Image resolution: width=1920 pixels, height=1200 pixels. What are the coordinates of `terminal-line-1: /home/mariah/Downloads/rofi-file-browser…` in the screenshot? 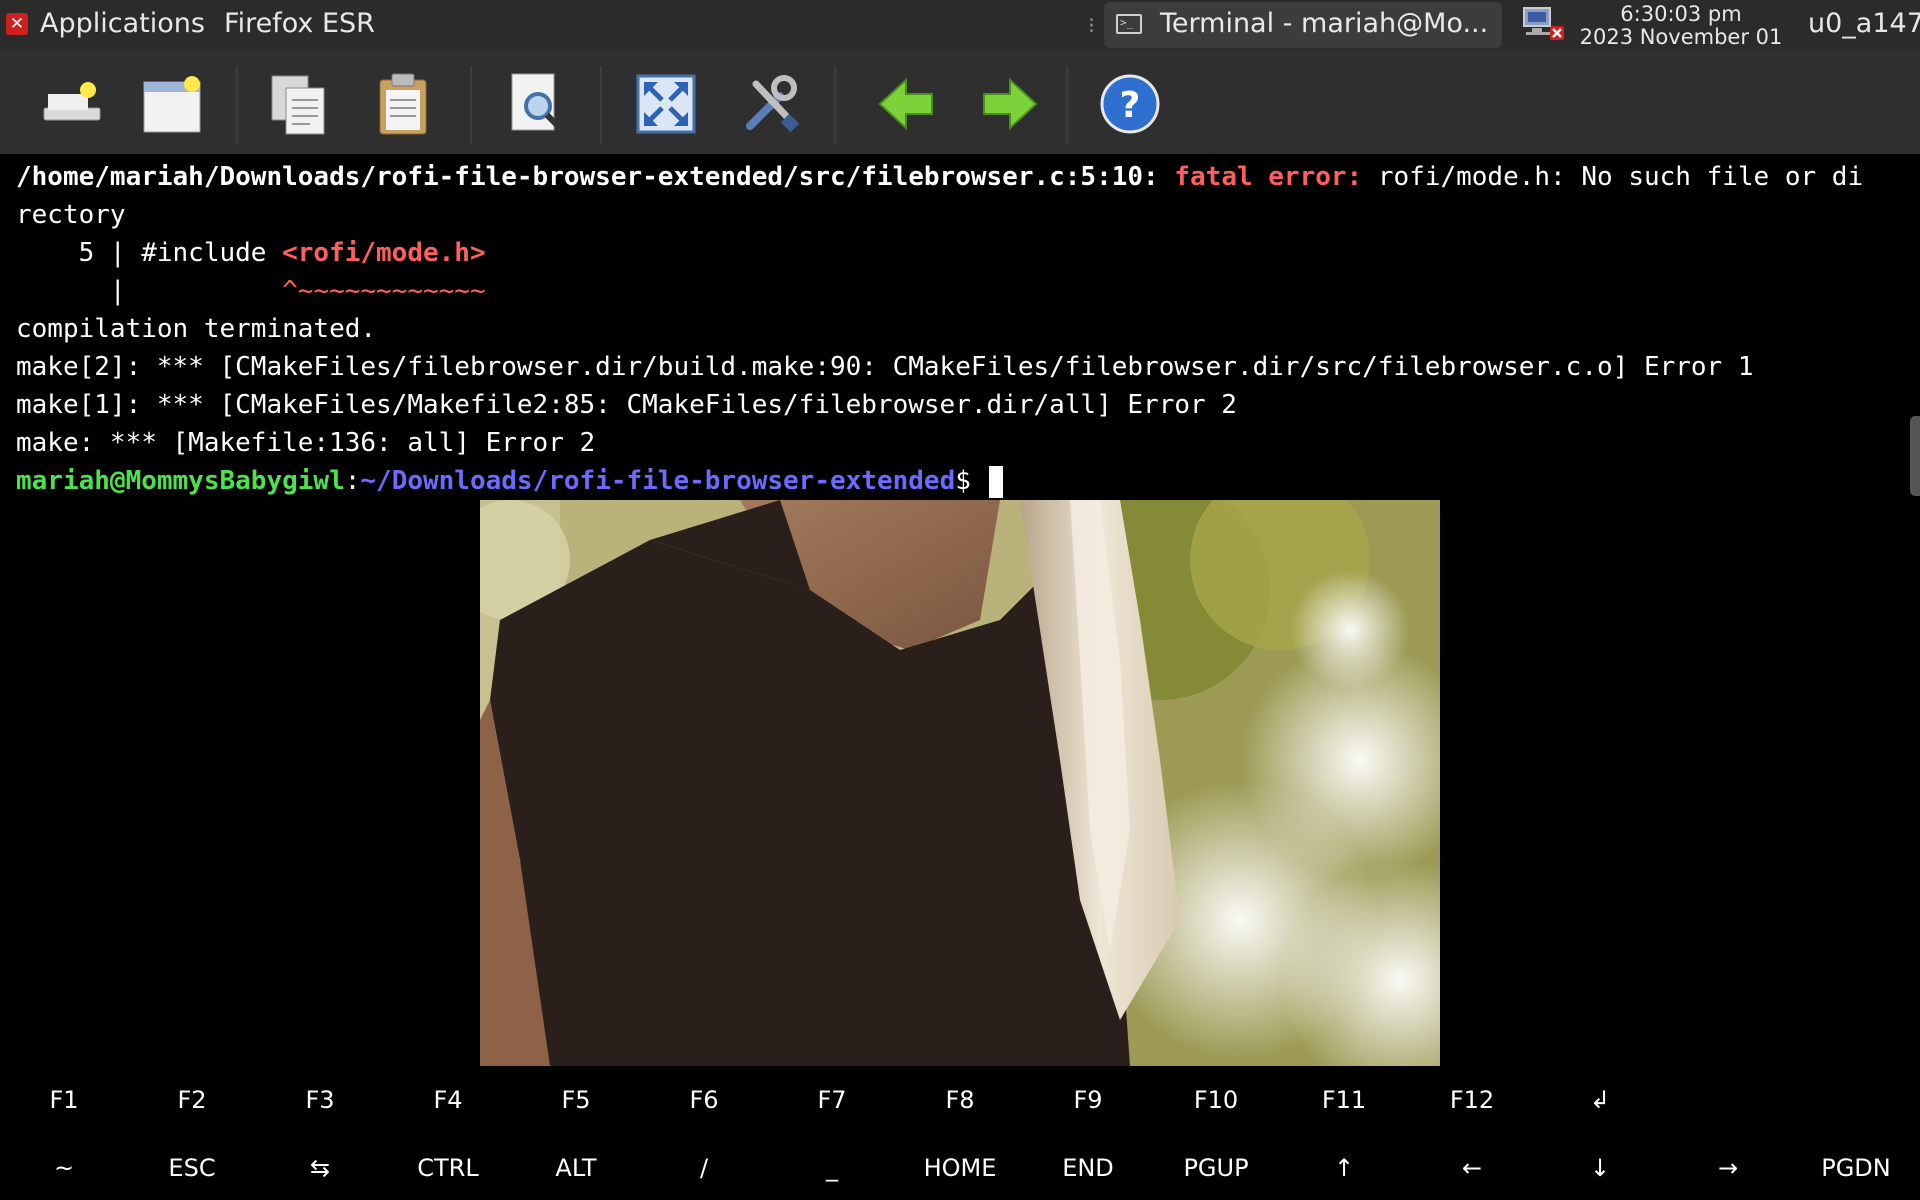 It's located at (939, 177).